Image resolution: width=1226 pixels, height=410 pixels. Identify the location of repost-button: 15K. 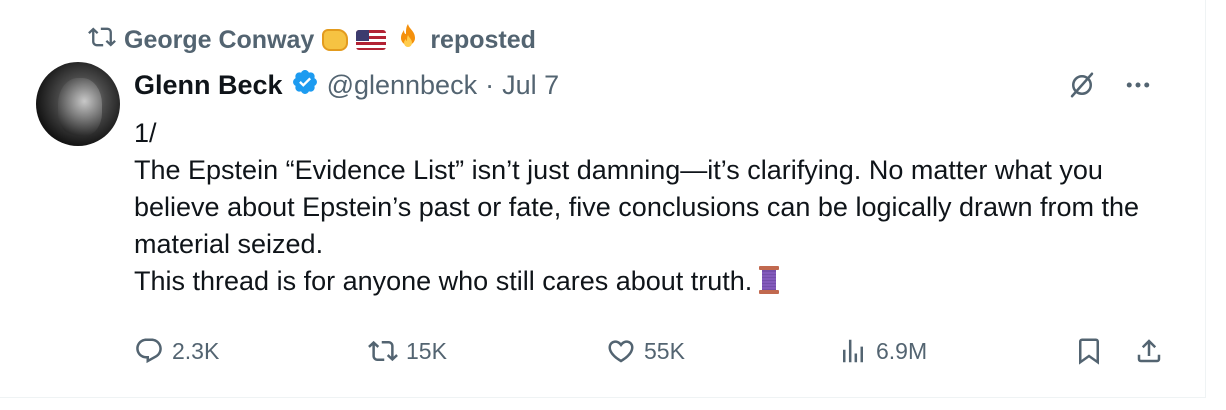
(407, 351).